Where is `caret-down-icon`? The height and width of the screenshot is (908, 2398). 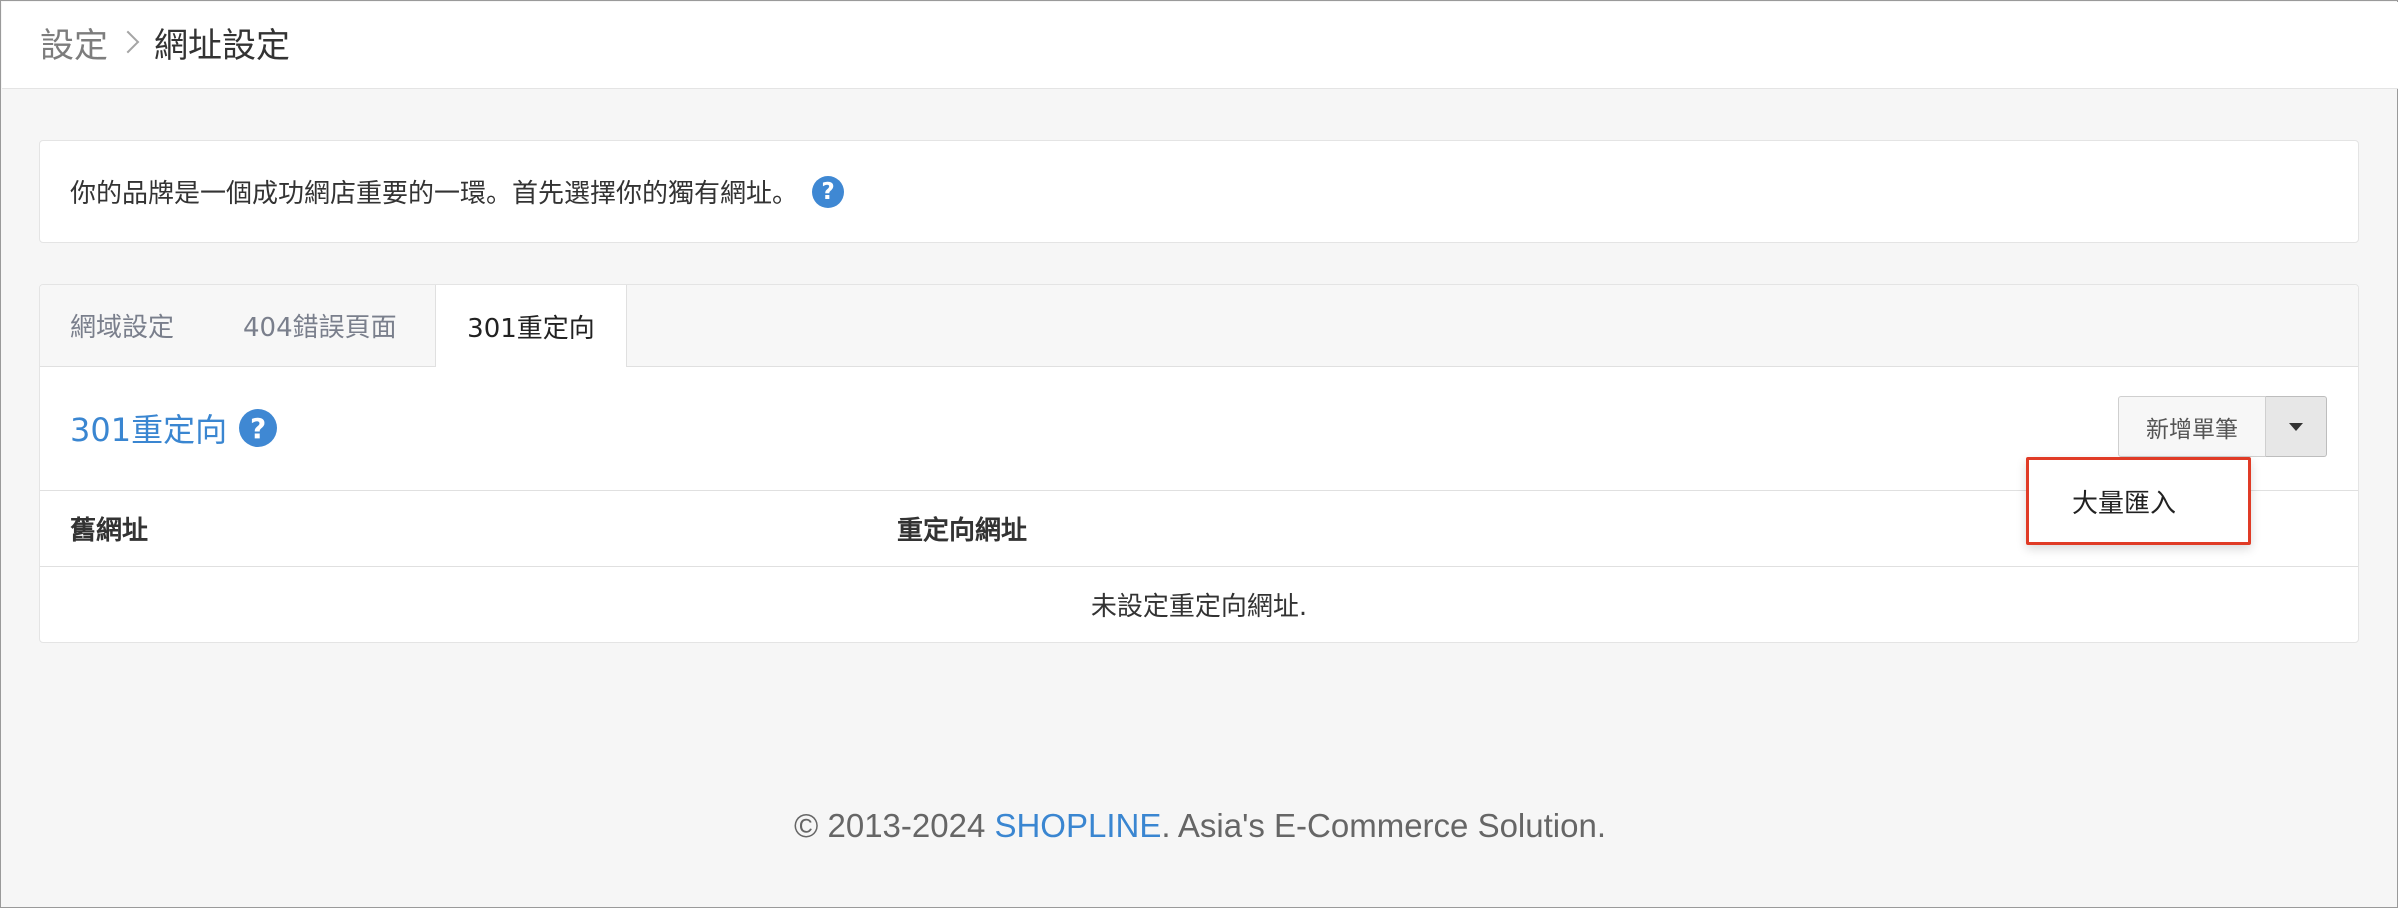
caret-down-icon is located at coordinates (2296, 426).